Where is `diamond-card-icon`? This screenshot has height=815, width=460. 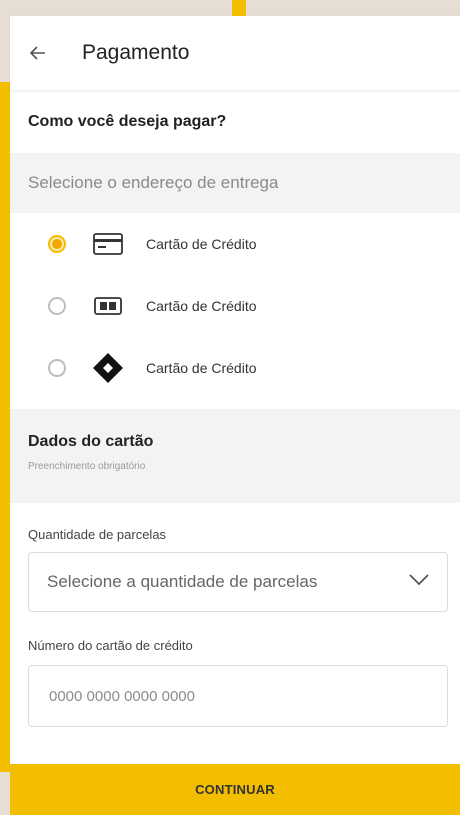 diamond-card-icon is located at coordinates (108, 368).